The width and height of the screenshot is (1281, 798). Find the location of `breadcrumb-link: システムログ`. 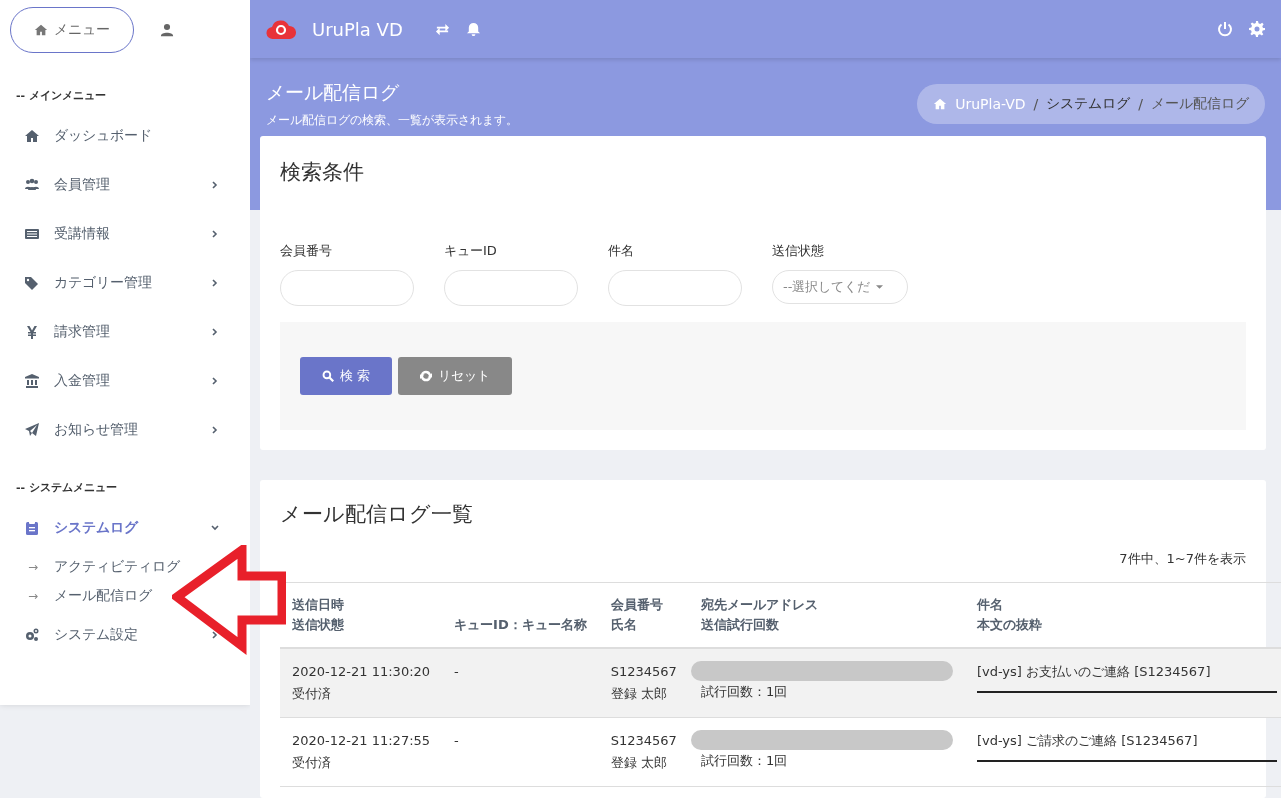

breadcrumb-link: システムログ is located at coordinates (1088, 104).